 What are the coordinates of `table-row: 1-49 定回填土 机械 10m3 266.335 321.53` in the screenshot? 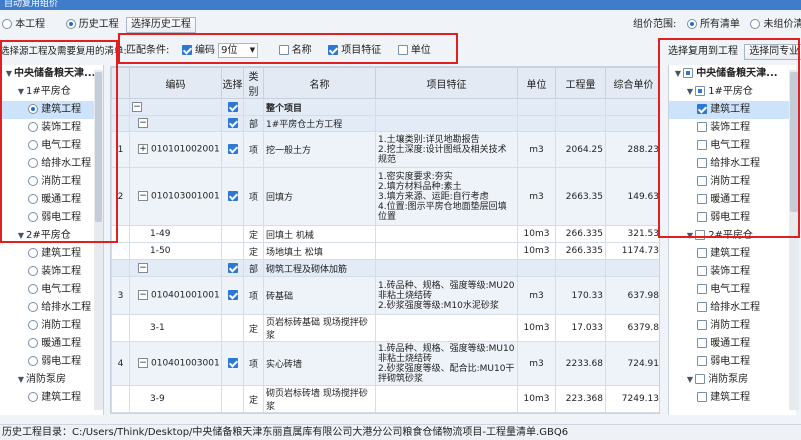 It's located at (385, 234).